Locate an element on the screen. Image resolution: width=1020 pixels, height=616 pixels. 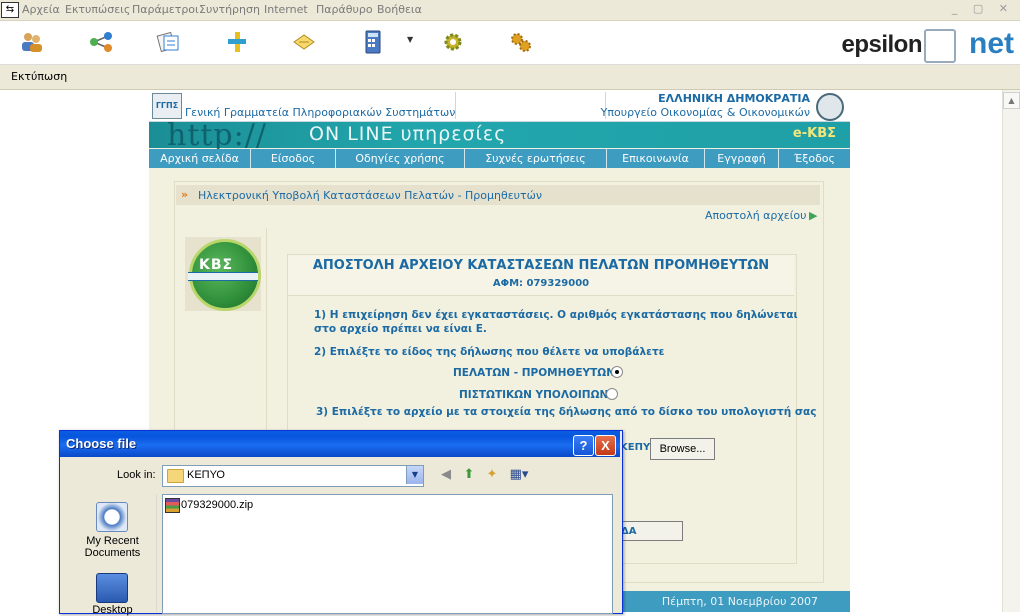
republic-title: ΕΛΛΗΝΙΚΗ ΔΗΜΟΚΡΑΤΙΑ is located at coordinates (734, 98).